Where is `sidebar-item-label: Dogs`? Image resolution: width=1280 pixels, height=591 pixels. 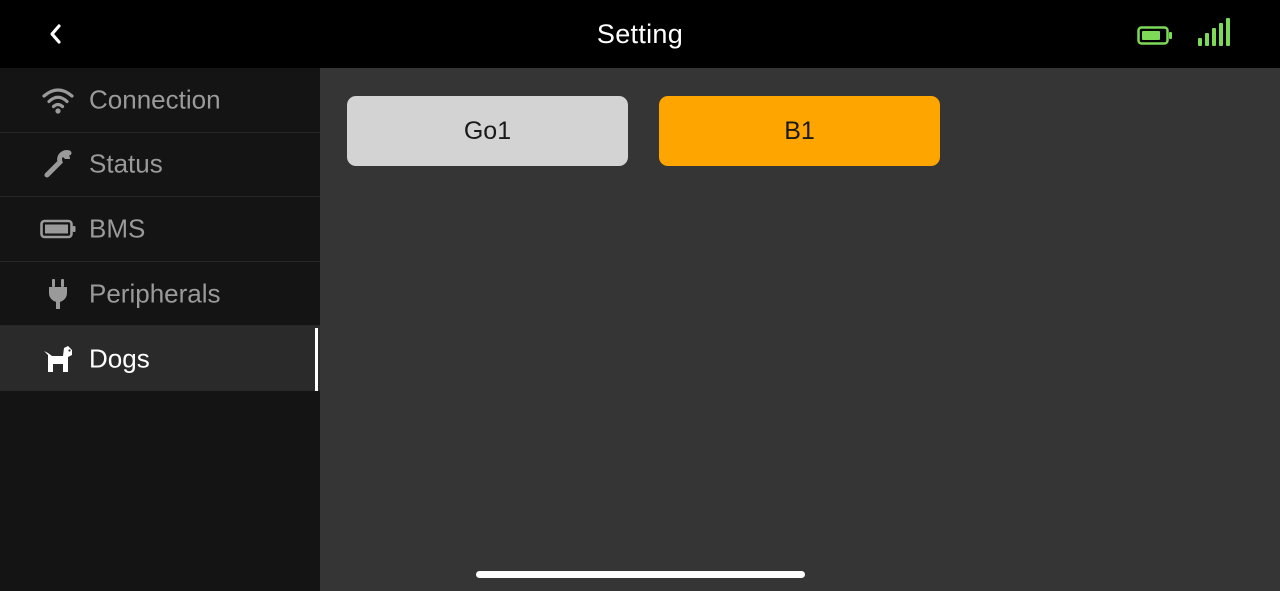
sidebar-item-label: Dogs is located at coordinates (119, 358).